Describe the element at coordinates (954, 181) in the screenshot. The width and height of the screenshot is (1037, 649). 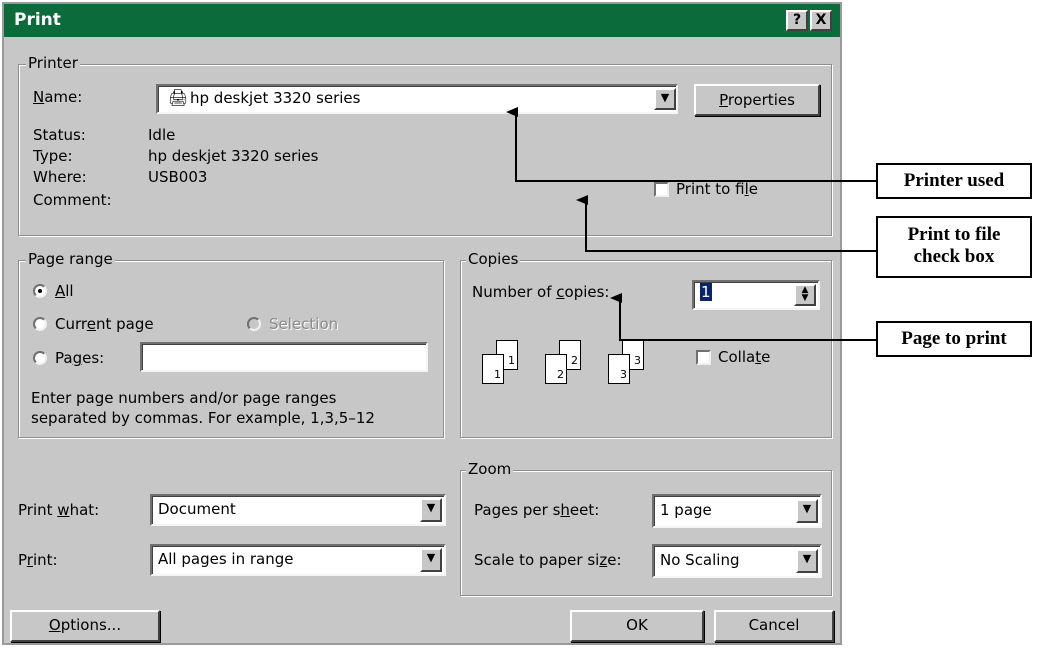
I see `printer-used-callout: Printer used` at that location.